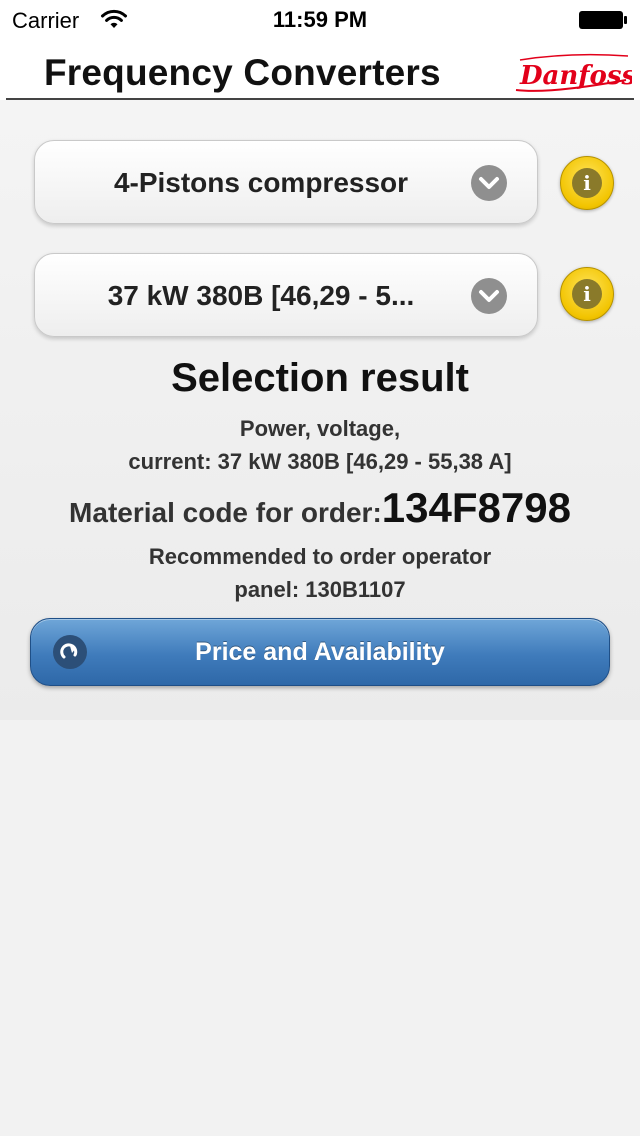 This screenshot has width=640, height=1136. I want to click on page-title: Frequency Converters, so click(242, 72).